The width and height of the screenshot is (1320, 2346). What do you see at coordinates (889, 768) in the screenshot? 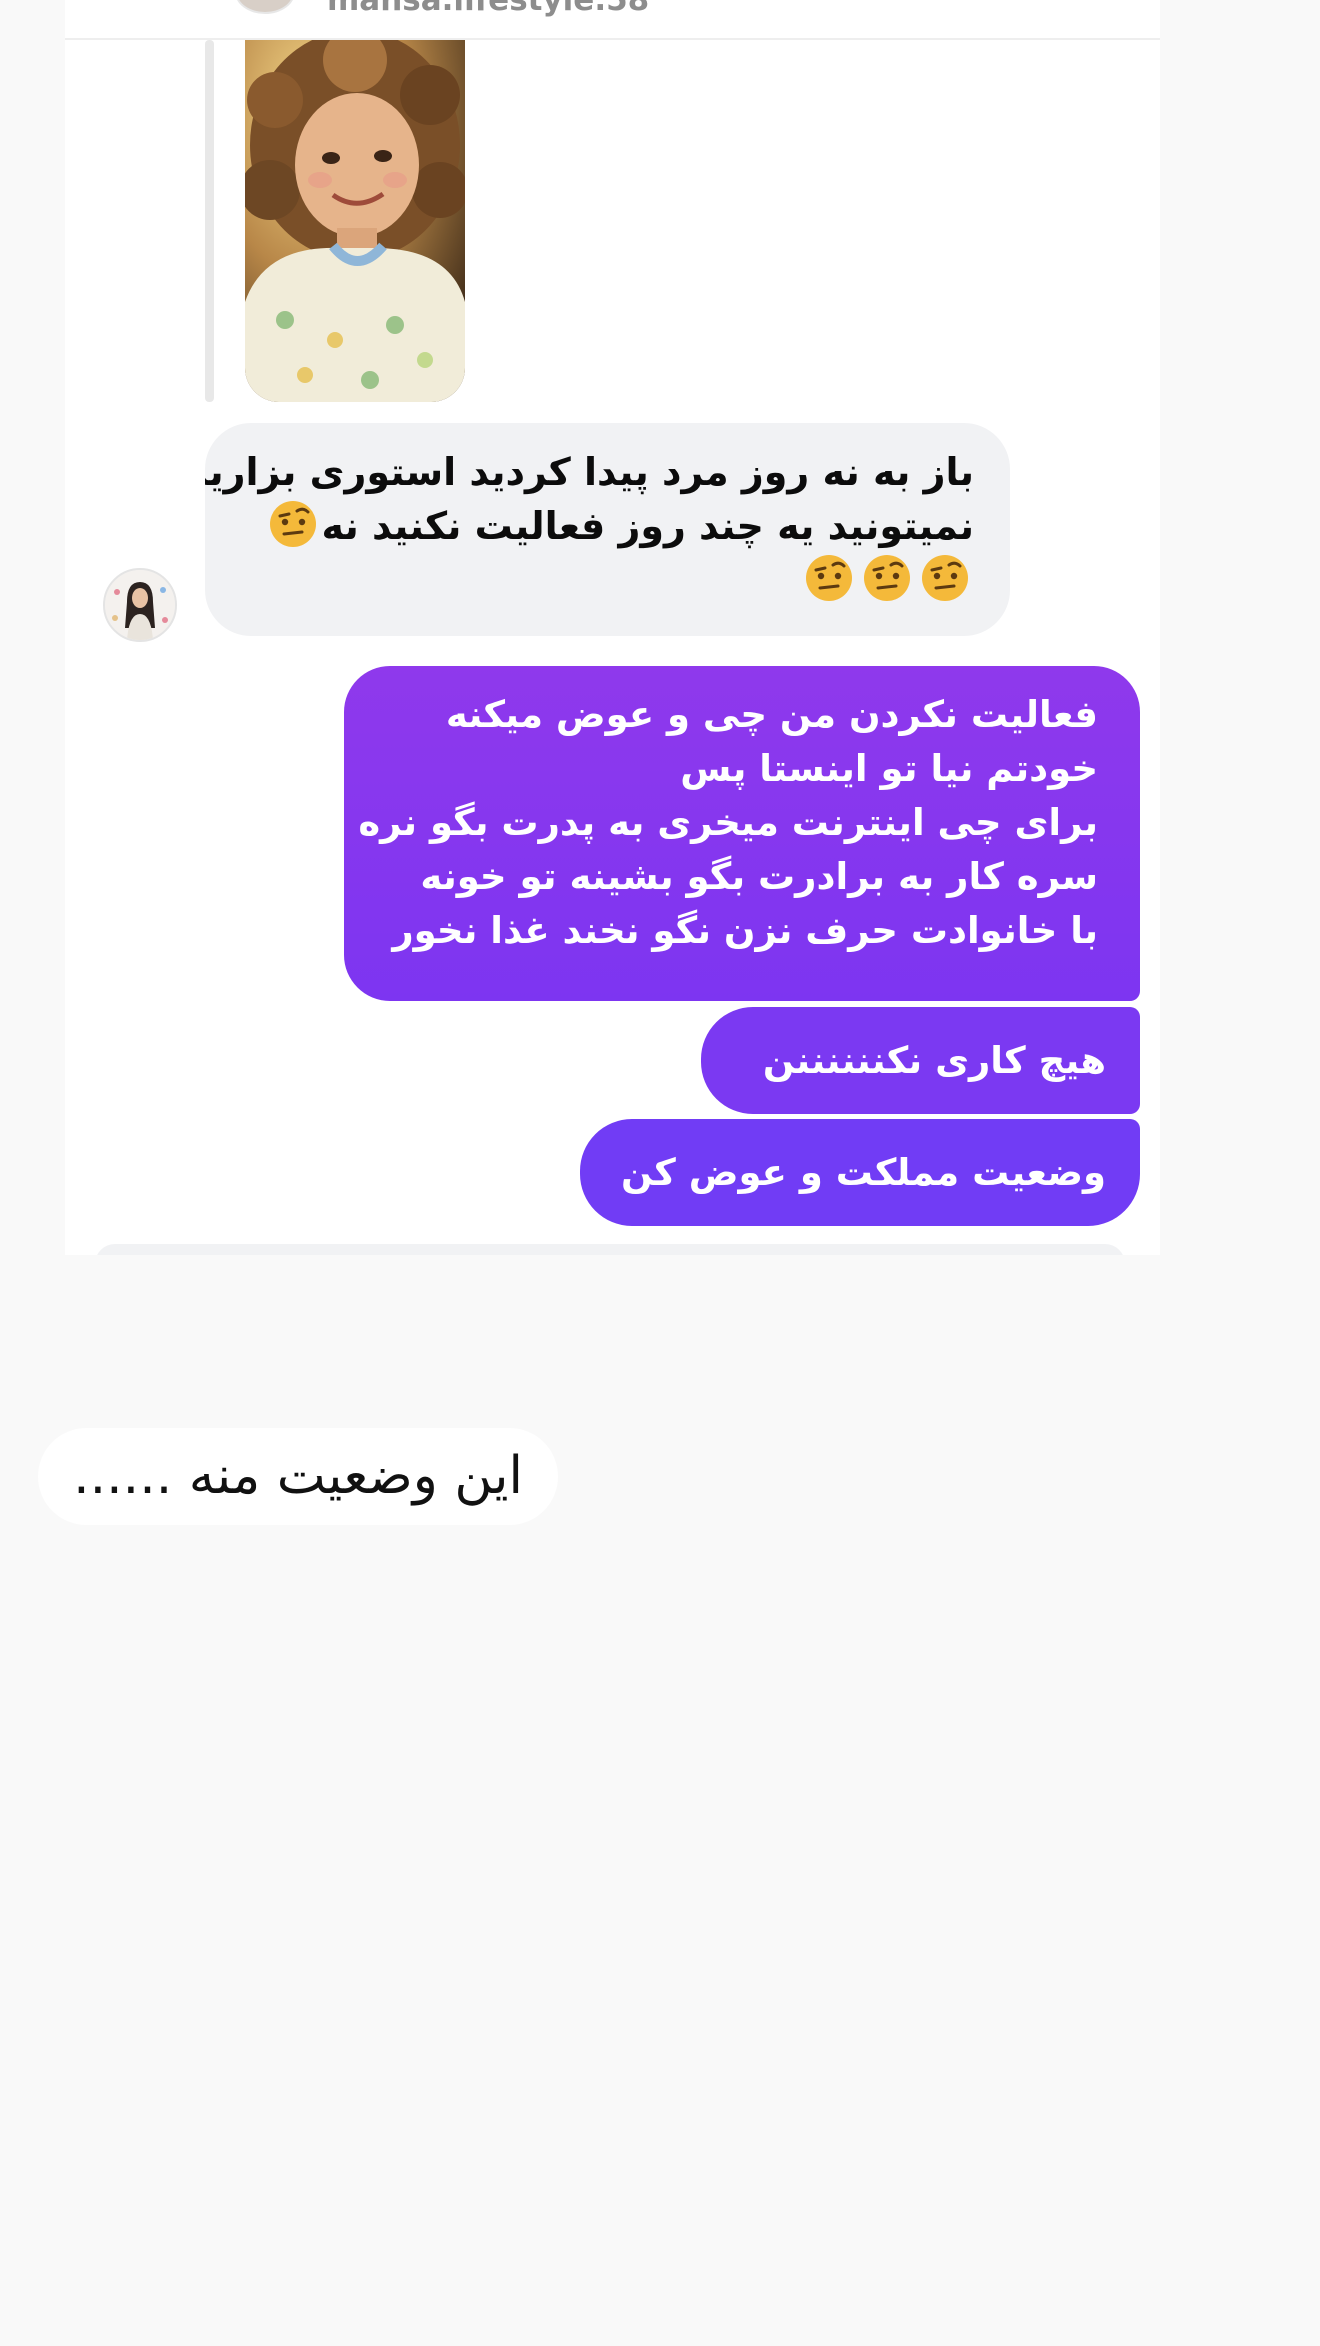
I see `sent-message-line: خودتم نیا تو اینستا پس` at bounding box center [889, 768].